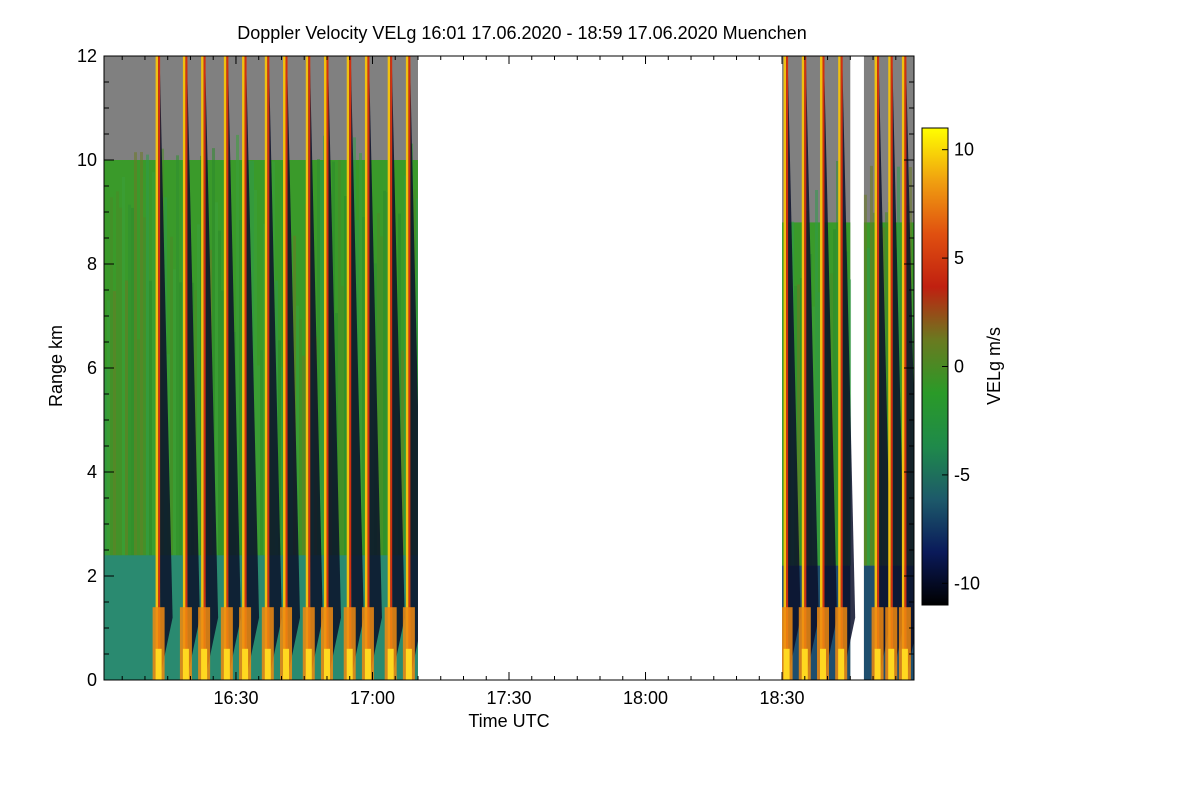 The width and height of the screenshot is (1200, 800). I want to click on y-tick-label: 12, so click(87, 56).